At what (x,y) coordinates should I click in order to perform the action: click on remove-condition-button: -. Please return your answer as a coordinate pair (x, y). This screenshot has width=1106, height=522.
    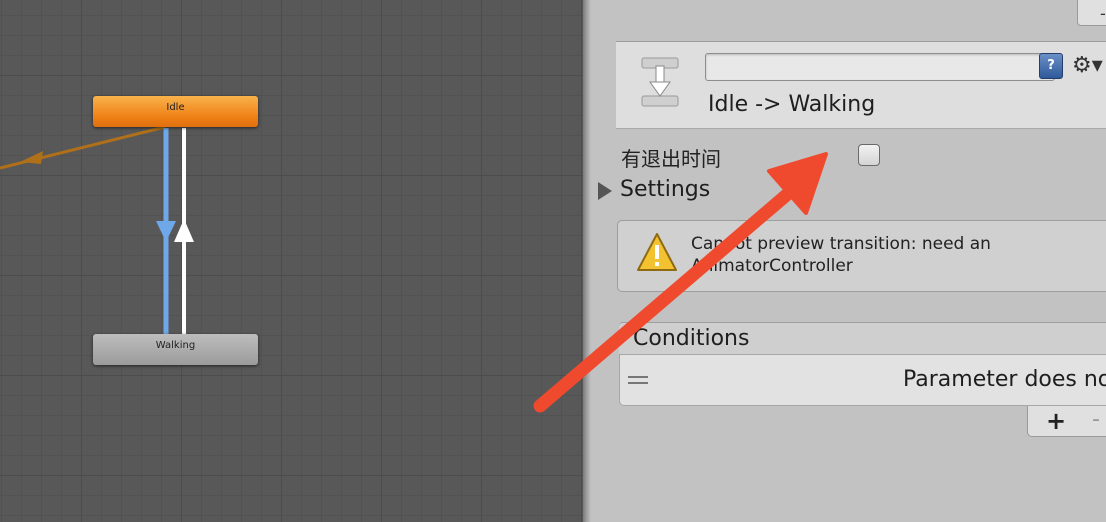
    Looking at the image, I should click on (1096, 419).